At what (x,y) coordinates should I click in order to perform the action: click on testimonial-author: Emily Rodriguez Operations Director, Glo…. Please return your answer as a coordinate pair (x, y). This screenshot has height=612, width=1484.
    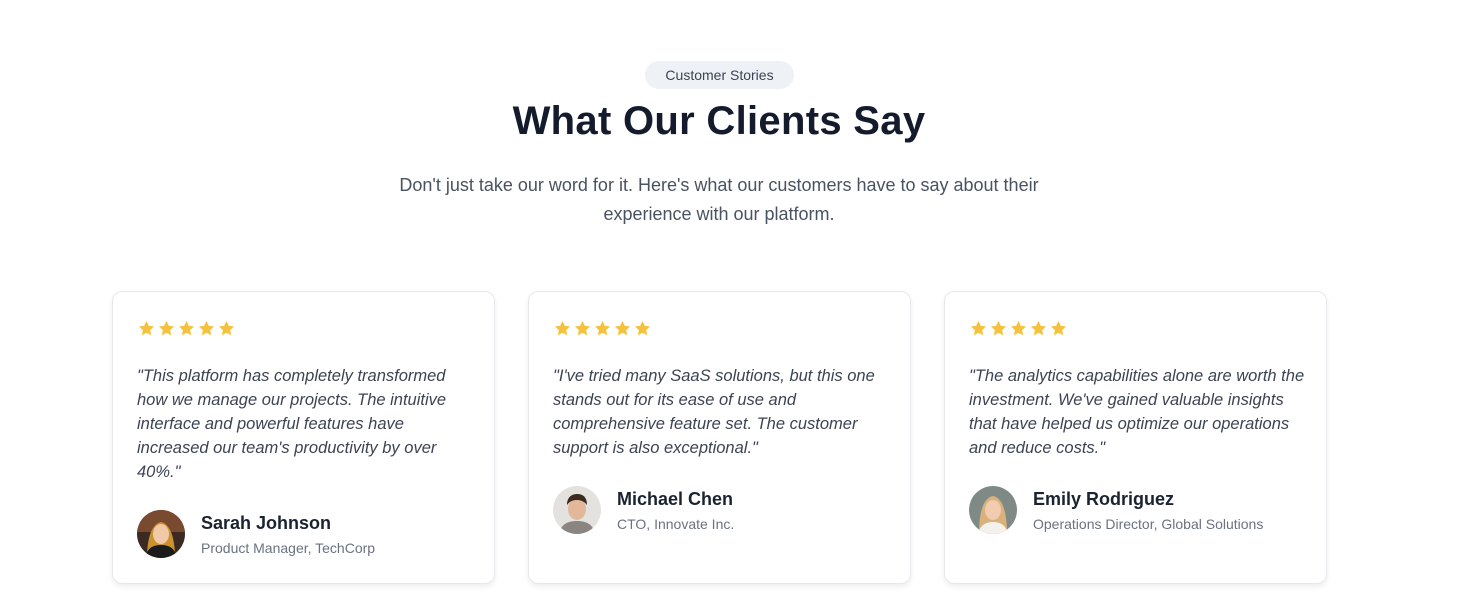
    Looking at the image, I should click on (1116, 510).